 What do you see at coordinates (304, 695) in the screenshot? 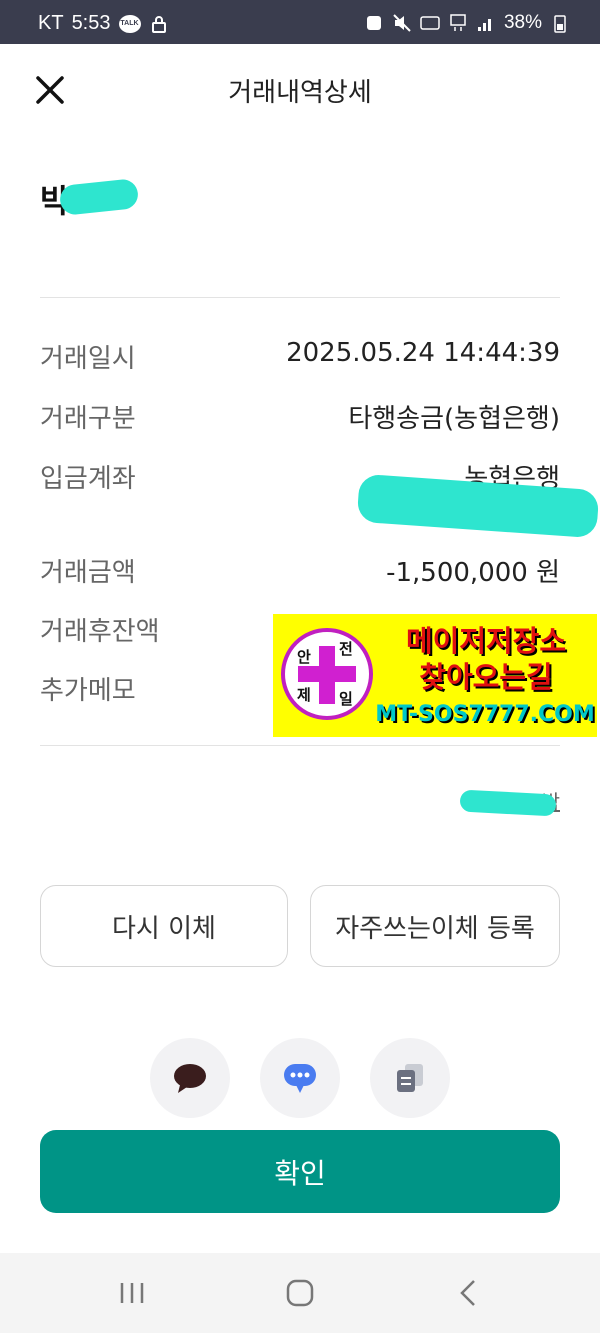
I see `logo-char: 제` at bounding box center [304, 695].